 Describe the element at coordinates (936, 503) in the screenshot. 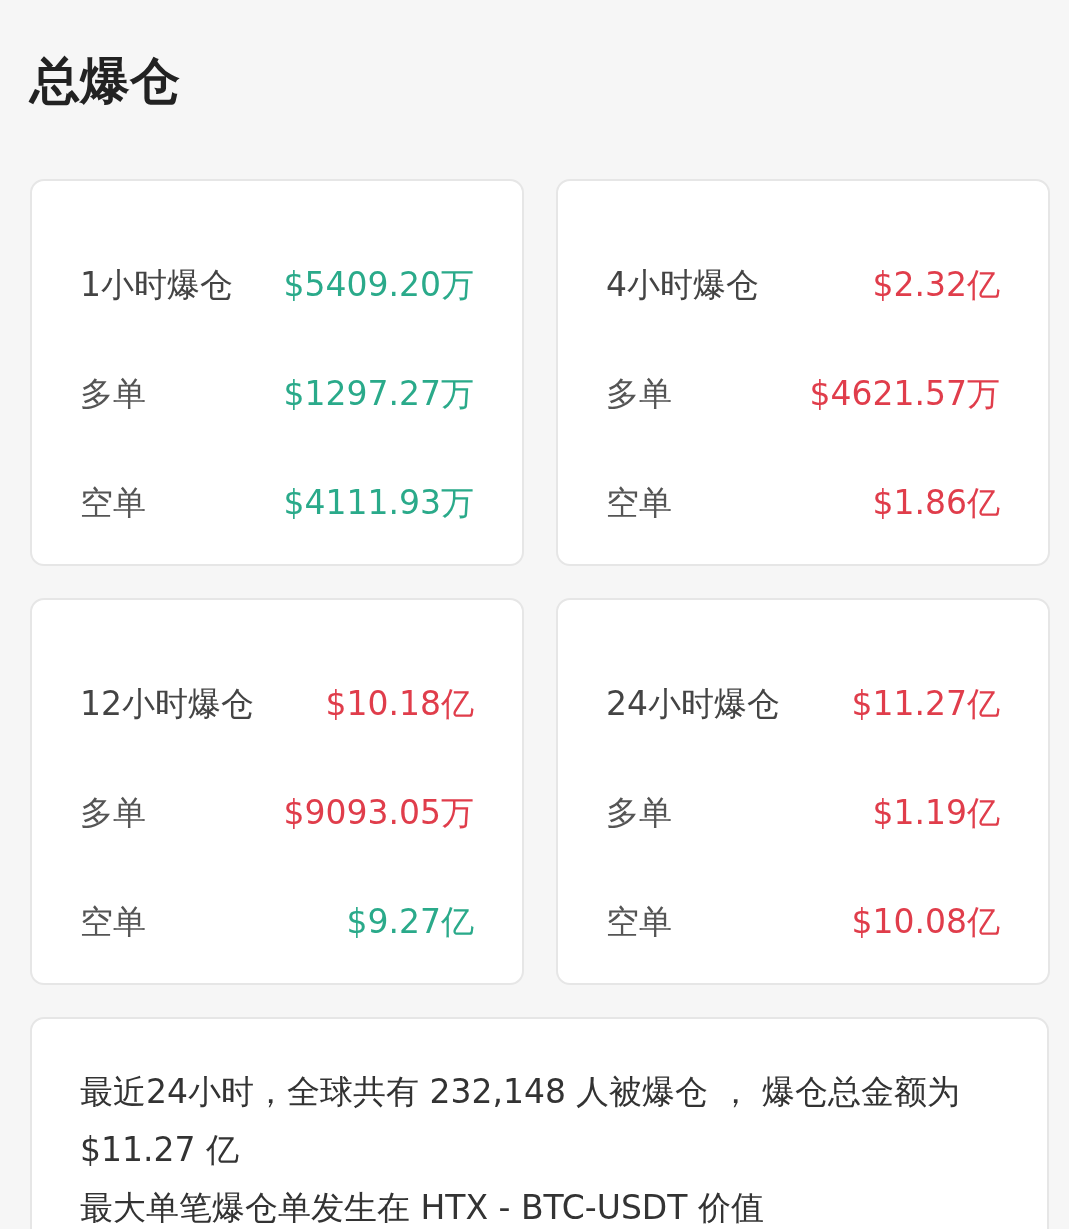

I see `side-value: $1.86亿` at that location.